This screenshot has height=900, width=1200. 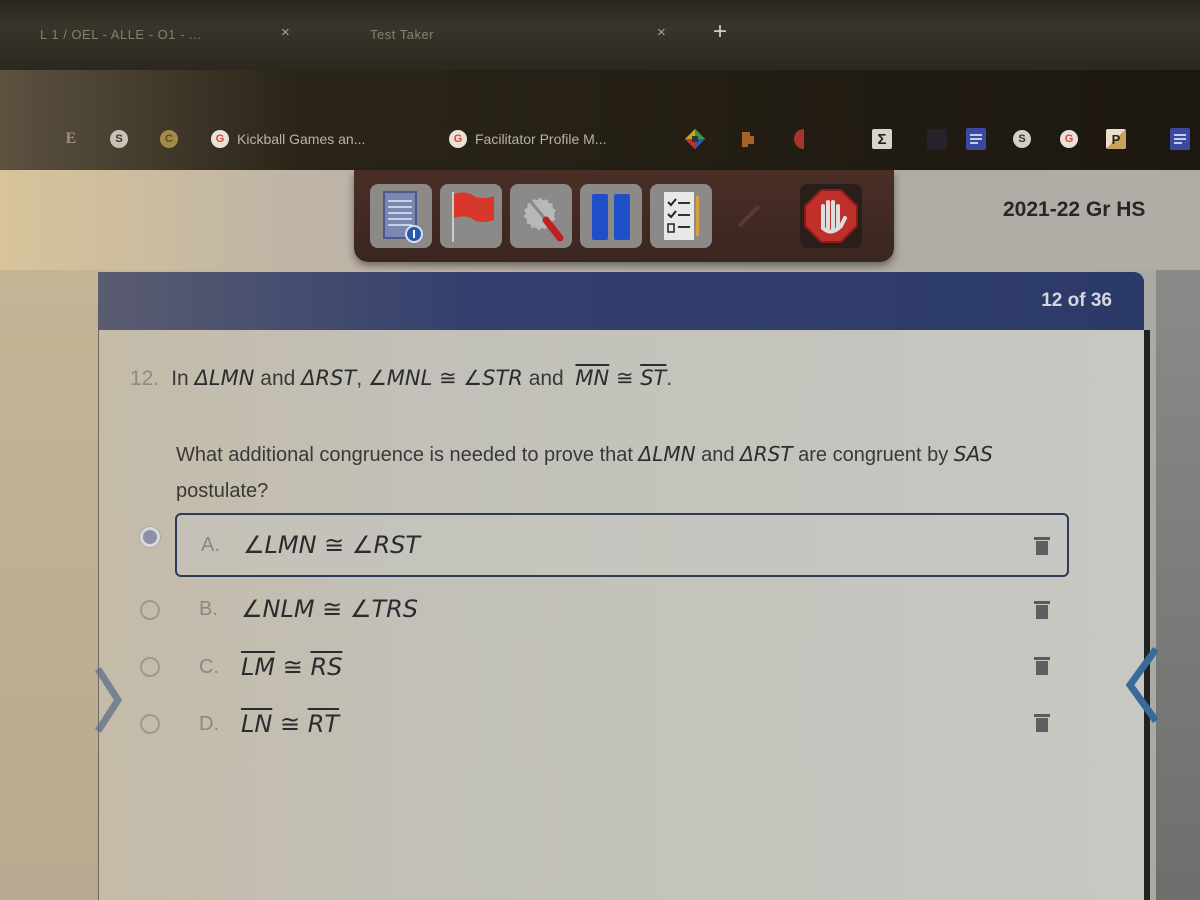 What do you see at coordinates (669, 378) in the screenshot?
I see `stem-text: .` at bounding box center [669, 378].